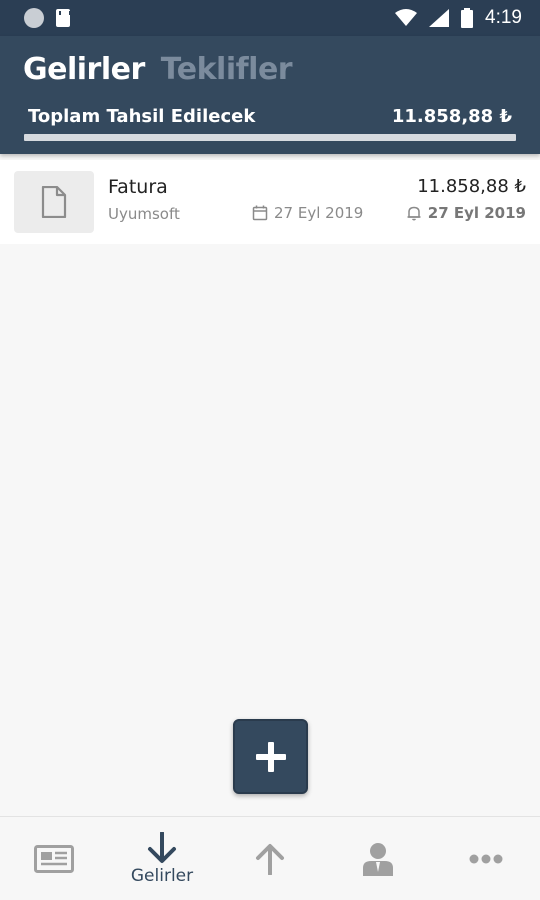 The image size is (540, 900). I want to click on item-date-text: 27 Eyl 2019, so click(319, 213).